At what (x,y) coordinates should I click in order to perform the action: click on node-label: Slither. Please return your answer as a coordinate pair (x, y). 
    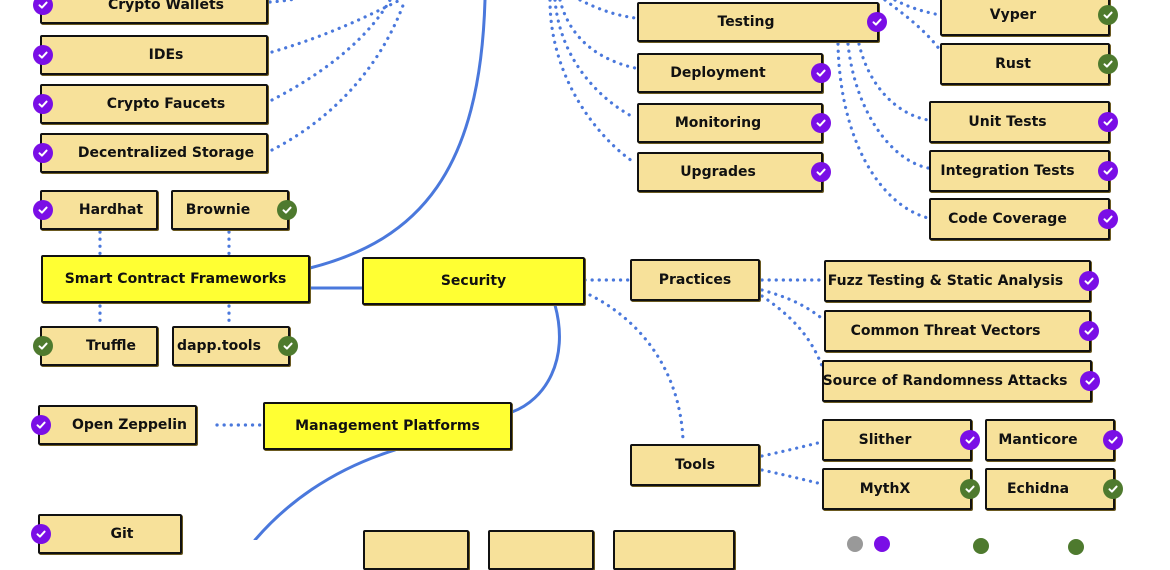
    Looking at the image, I should click on (885, 440).